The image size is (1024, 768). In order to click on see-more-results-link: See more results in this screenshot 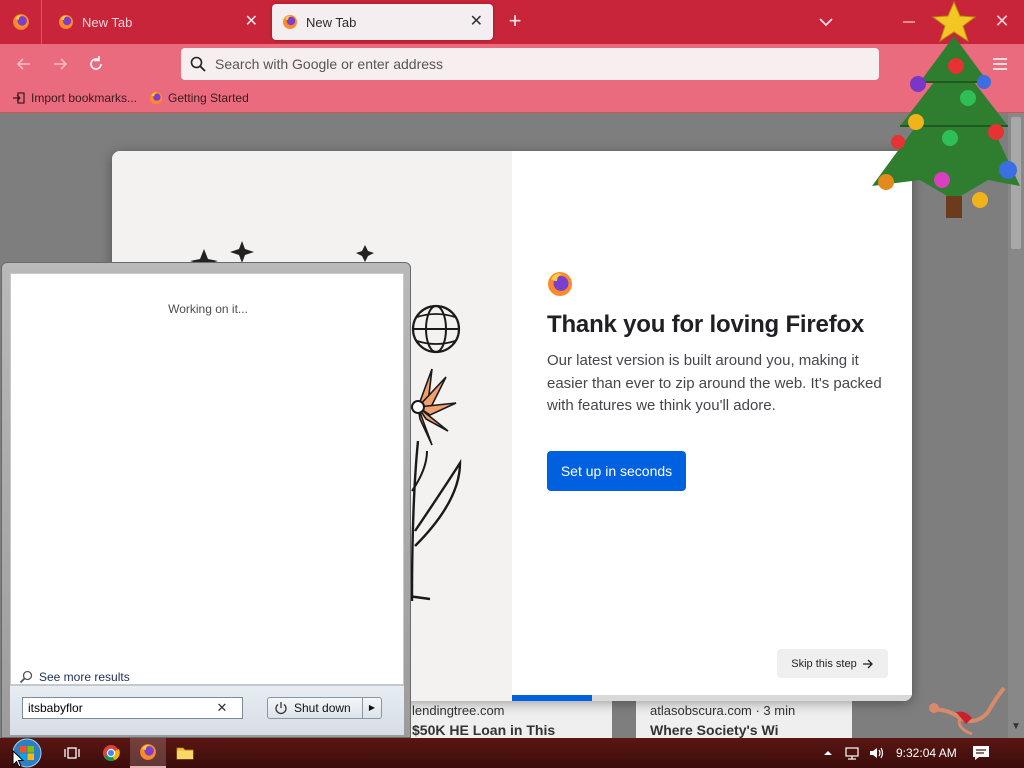, I will do `click(74, 677)`.